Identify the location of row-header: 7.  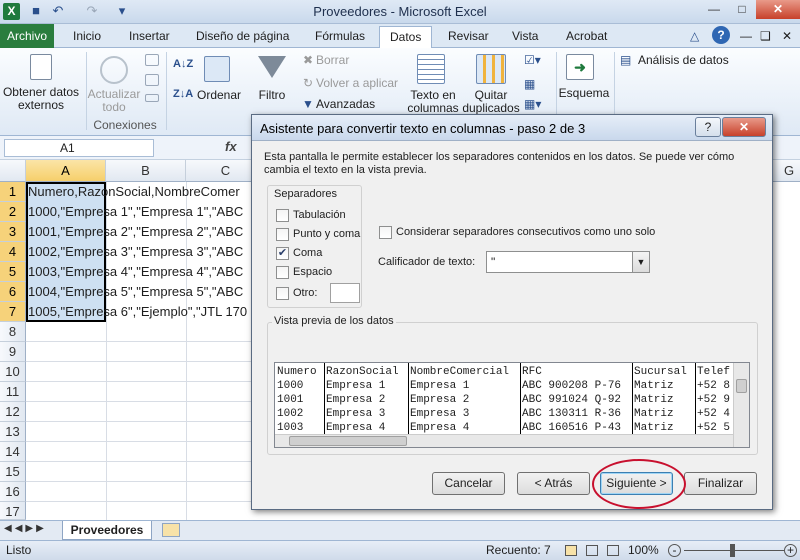
(13, 312).